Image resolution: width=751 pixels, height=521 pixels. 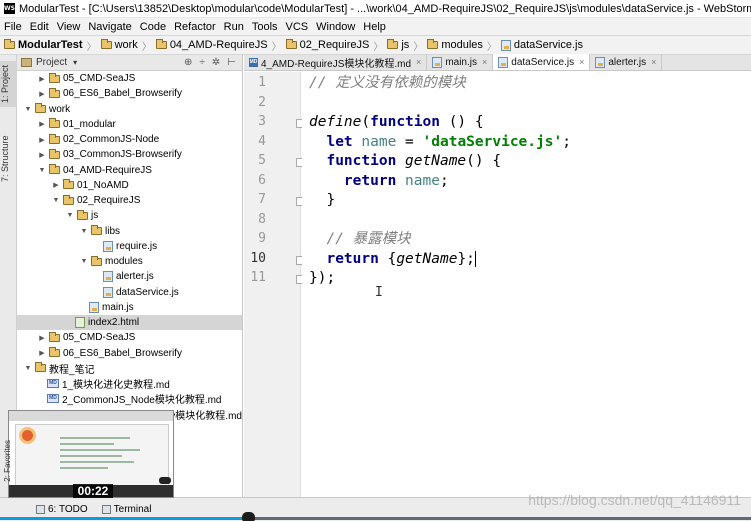 What do you see at coordinates (129, 398) in the screenshot?
I see `tree-item: MD 2_CommonJS_Node模块化教程.md` at bounding box center [129, 398].